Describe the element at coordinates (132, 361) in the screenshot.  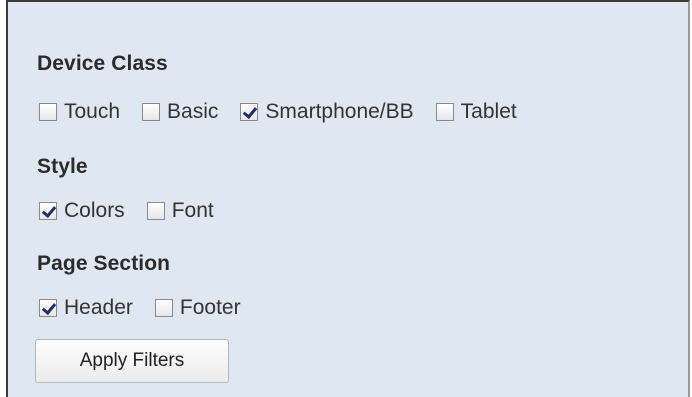
I see `apply-filters-button: Apply Filters` at that location.